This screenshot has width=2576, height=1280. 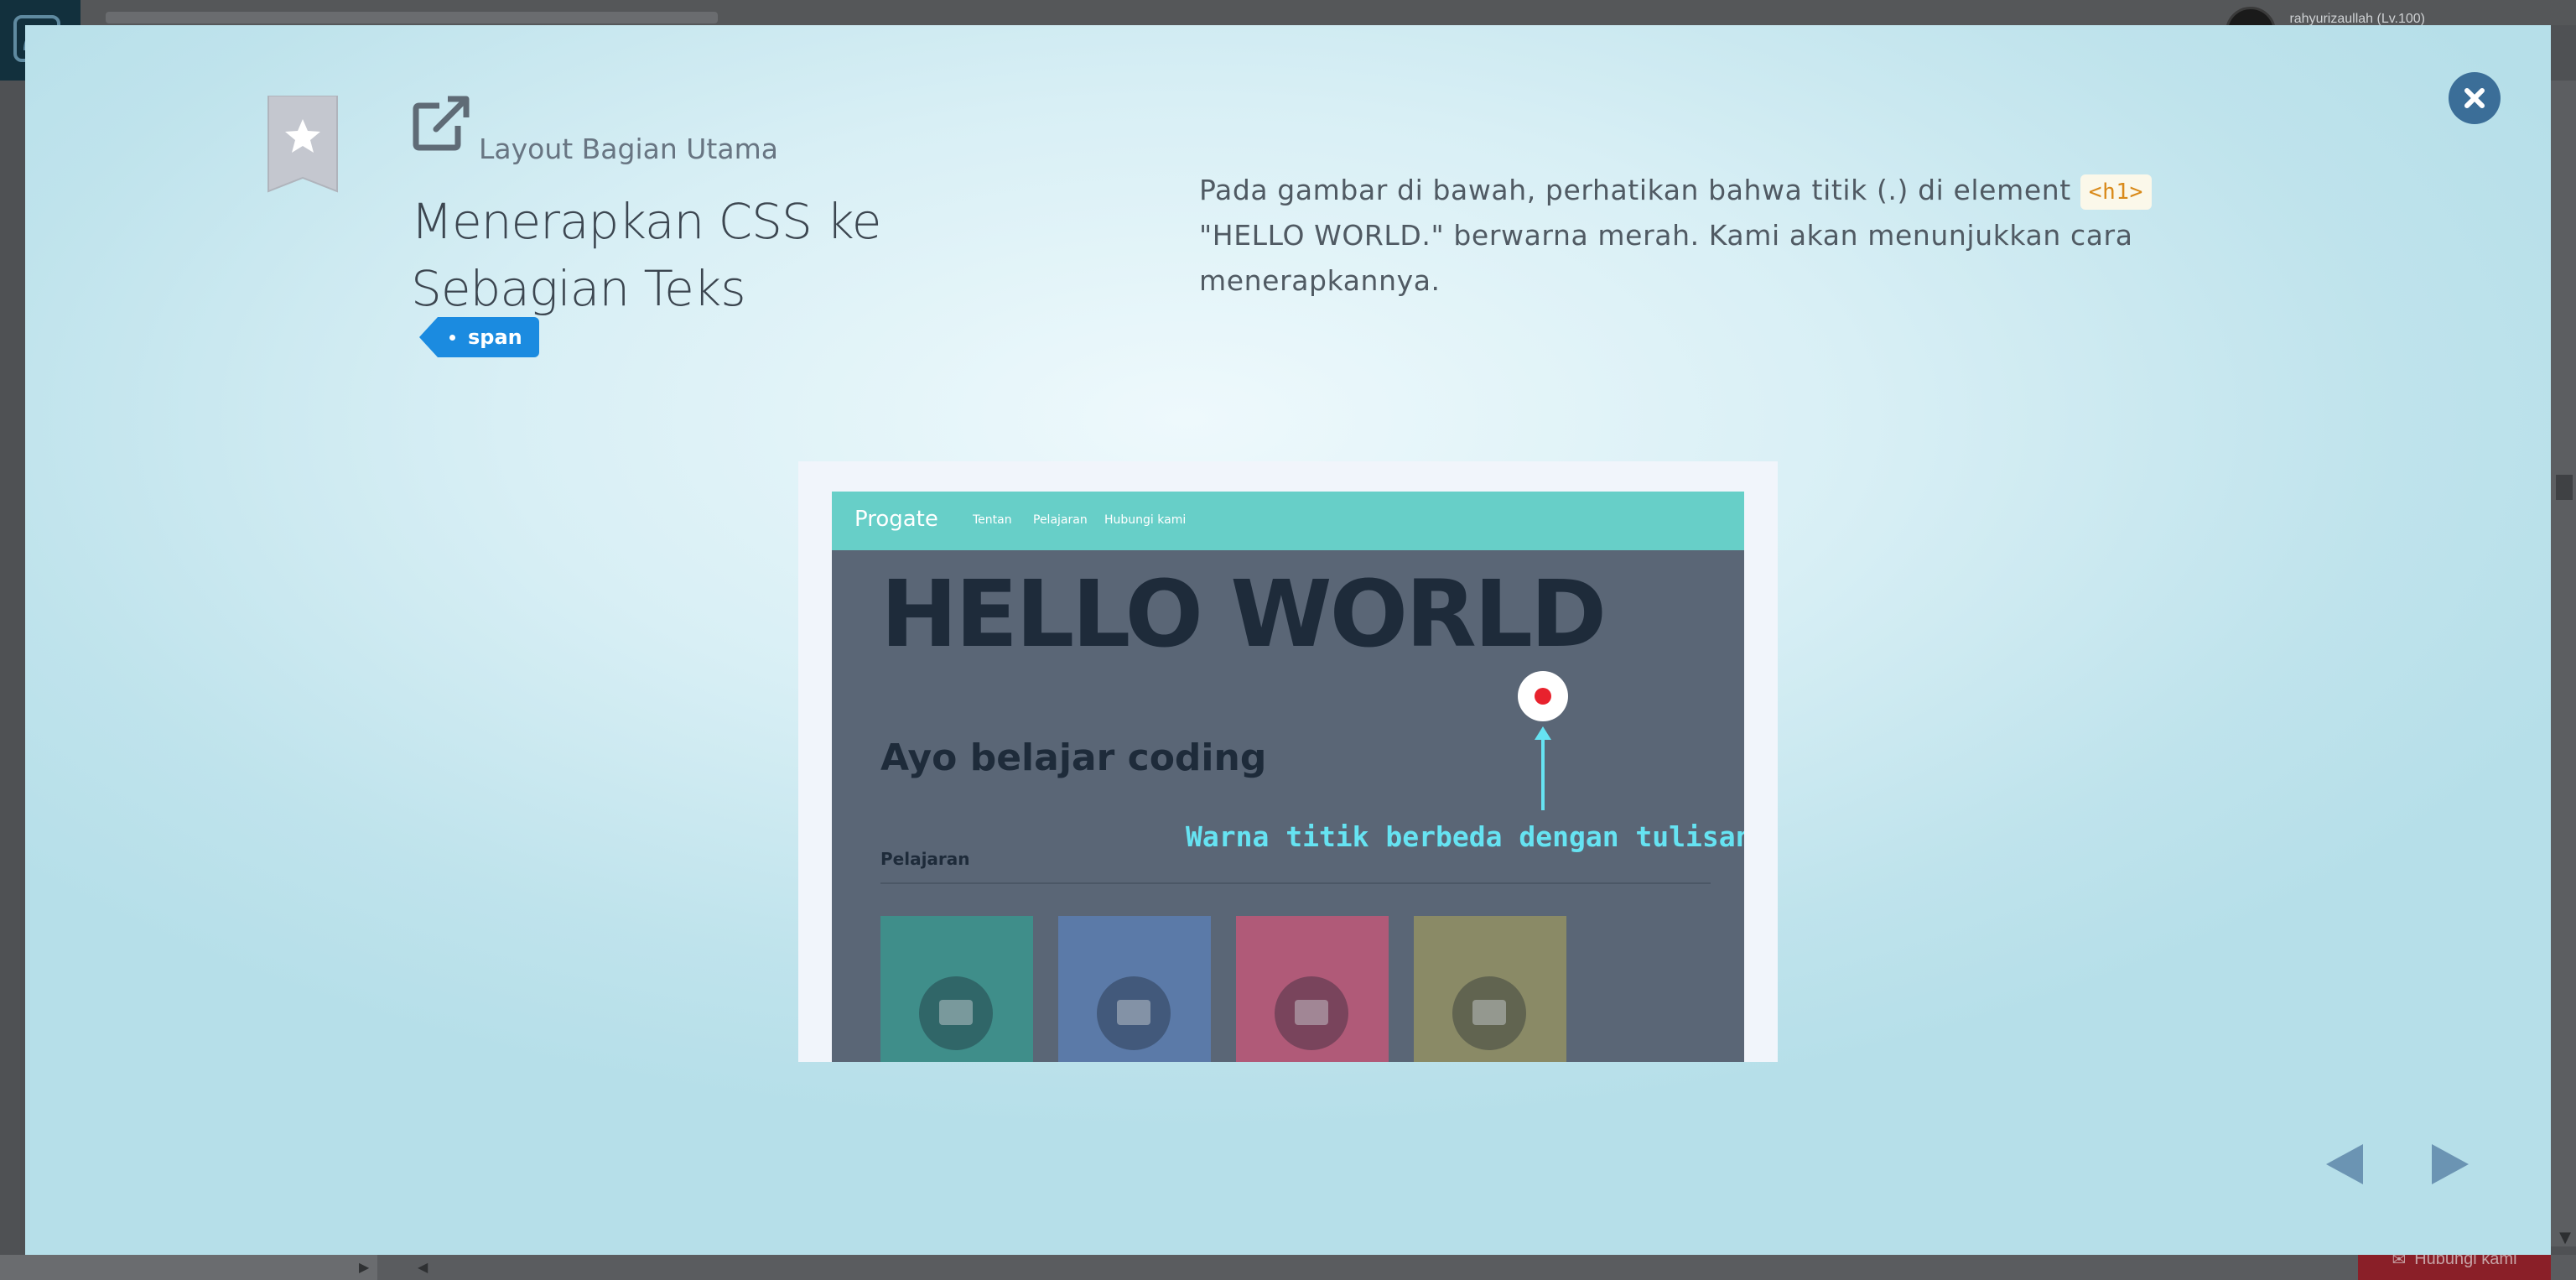 What do you see at coordinates (1543, 772) in the screenshot?
I see `pointer-line` at bounding box center [1543, 772].